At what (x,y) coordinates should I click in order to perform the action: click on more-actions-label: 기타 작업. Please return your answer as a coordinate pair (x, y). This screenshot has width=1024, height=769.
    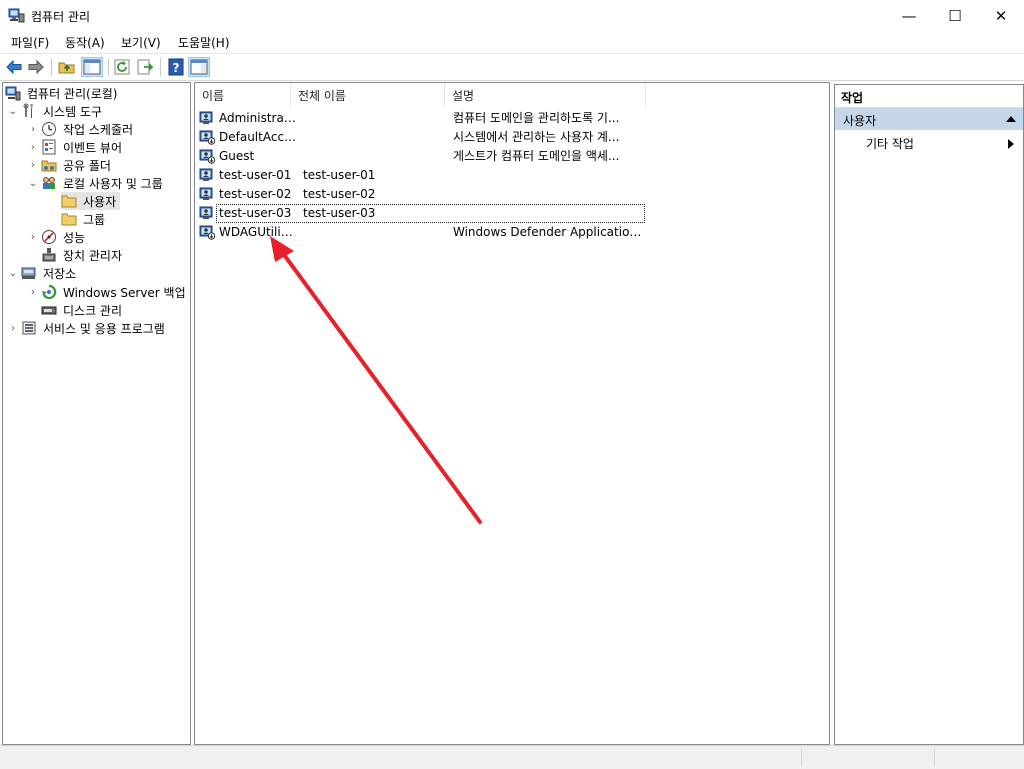
    Looking at the image, I should click on (890, 144).